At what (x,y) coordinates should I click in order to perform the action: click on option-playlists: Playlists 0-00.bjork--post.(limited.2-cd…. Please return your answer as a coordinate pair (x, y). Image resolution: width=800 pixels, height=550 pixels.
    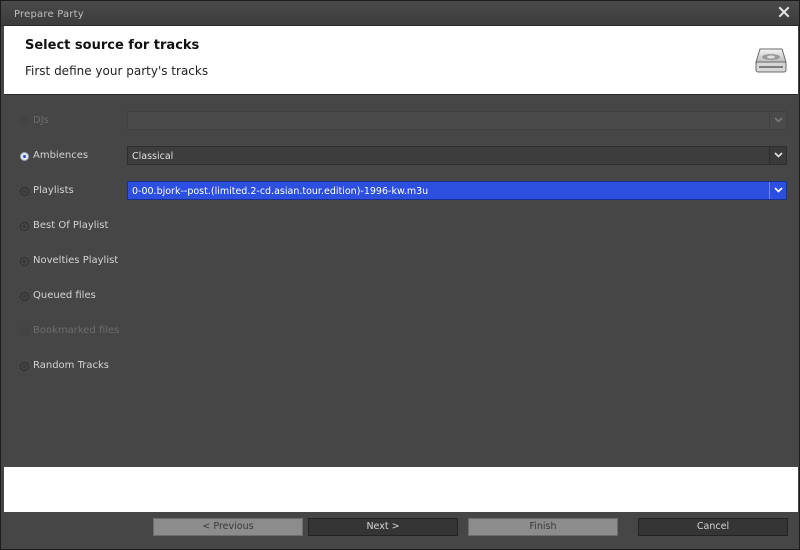
    Looking at the image, I should click on (401, 191).